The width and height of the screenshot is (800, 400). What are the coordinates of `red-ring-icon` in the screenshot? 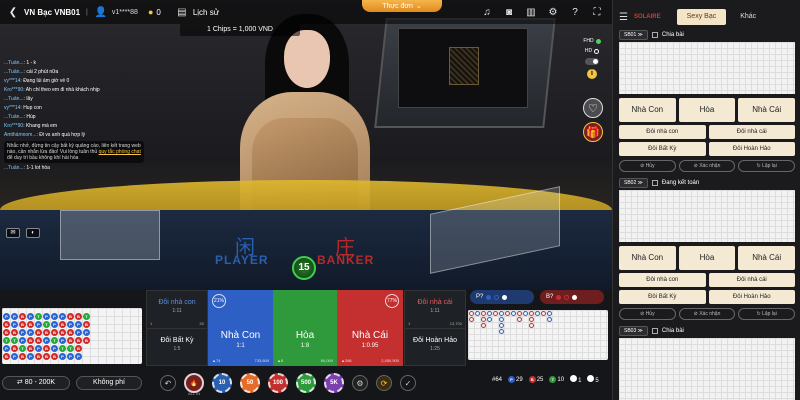 It's located at (567, 297).